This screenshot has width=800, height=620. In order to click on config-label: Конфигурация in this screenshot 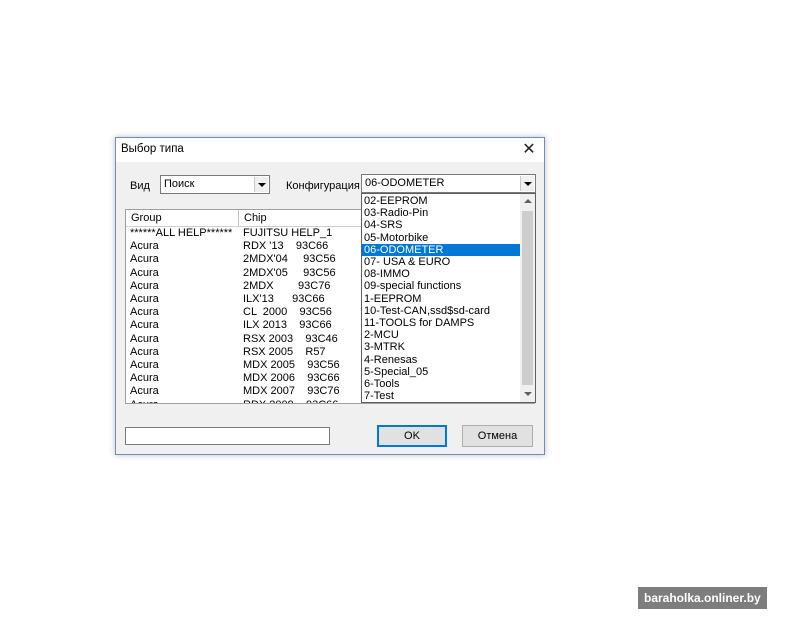, I will do `click(323, 186)`.